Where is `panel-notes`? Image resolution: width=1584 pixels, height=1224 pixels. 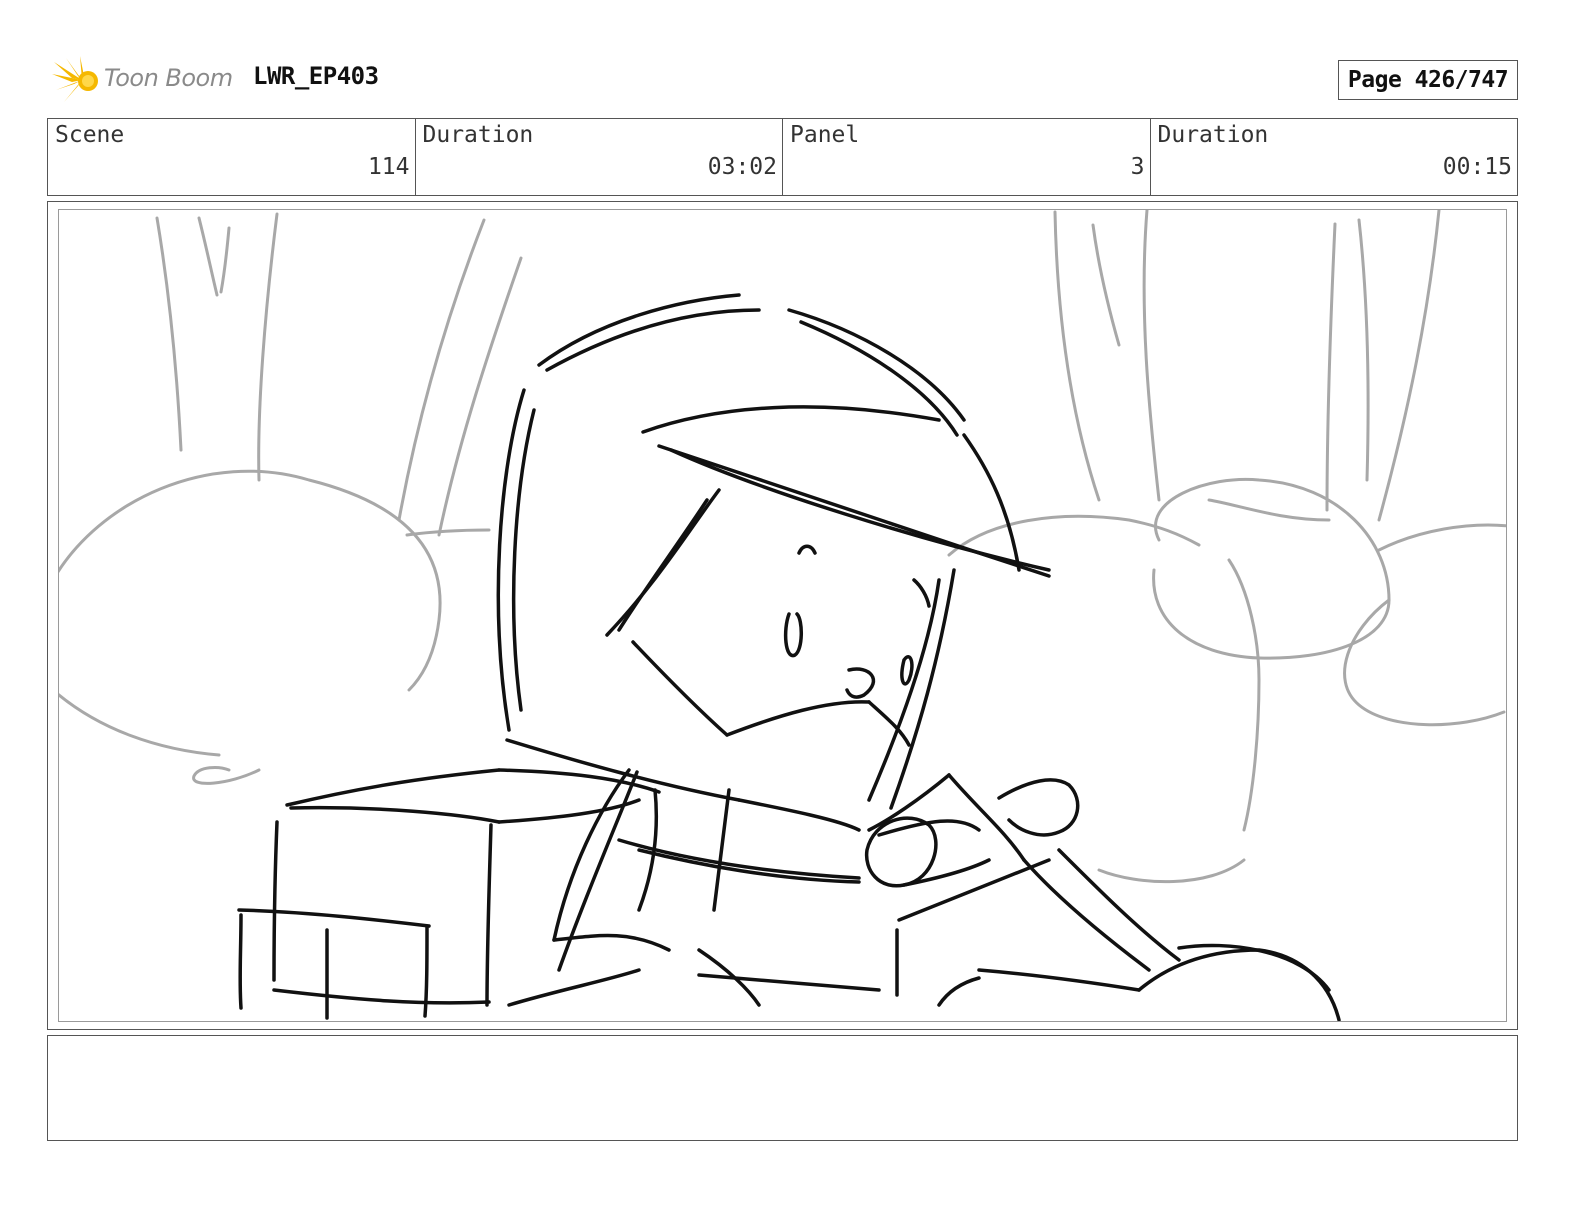
panel-notes is located at coordinates (782, 1088).